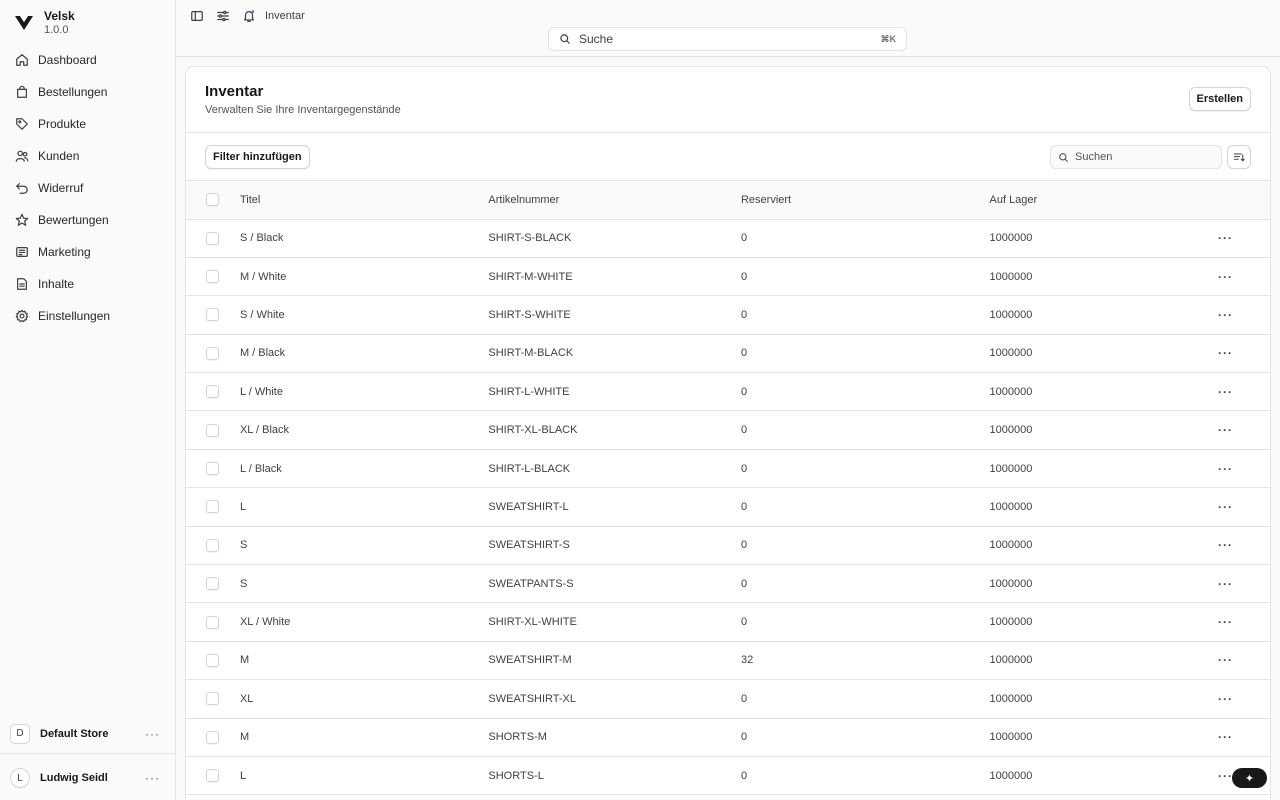 The height and width of the screenshot is (800, 1280). I want to click on table-row: S / Black SHIRT-S-BLACK 0 1000000 ···, so click(728, 238).